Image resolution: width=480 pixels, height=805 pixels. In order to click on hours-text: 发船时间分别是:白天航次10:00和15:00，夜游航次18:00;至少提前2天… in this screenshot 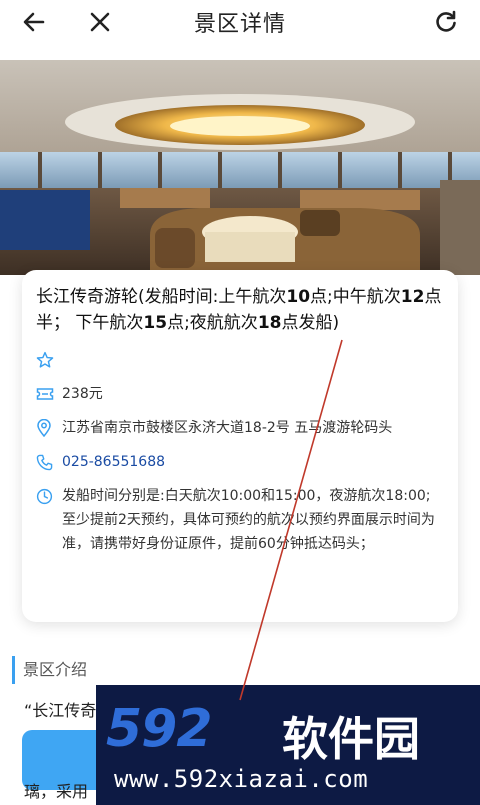, I will do `click(248, 520)`.